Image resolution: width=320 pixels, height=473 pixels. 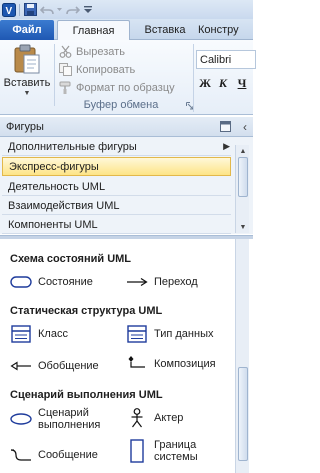 What do you see at coordinates (27, 83) in the screenshot?
I see `paste-label: Вставить` at bounding box center [27, 83].